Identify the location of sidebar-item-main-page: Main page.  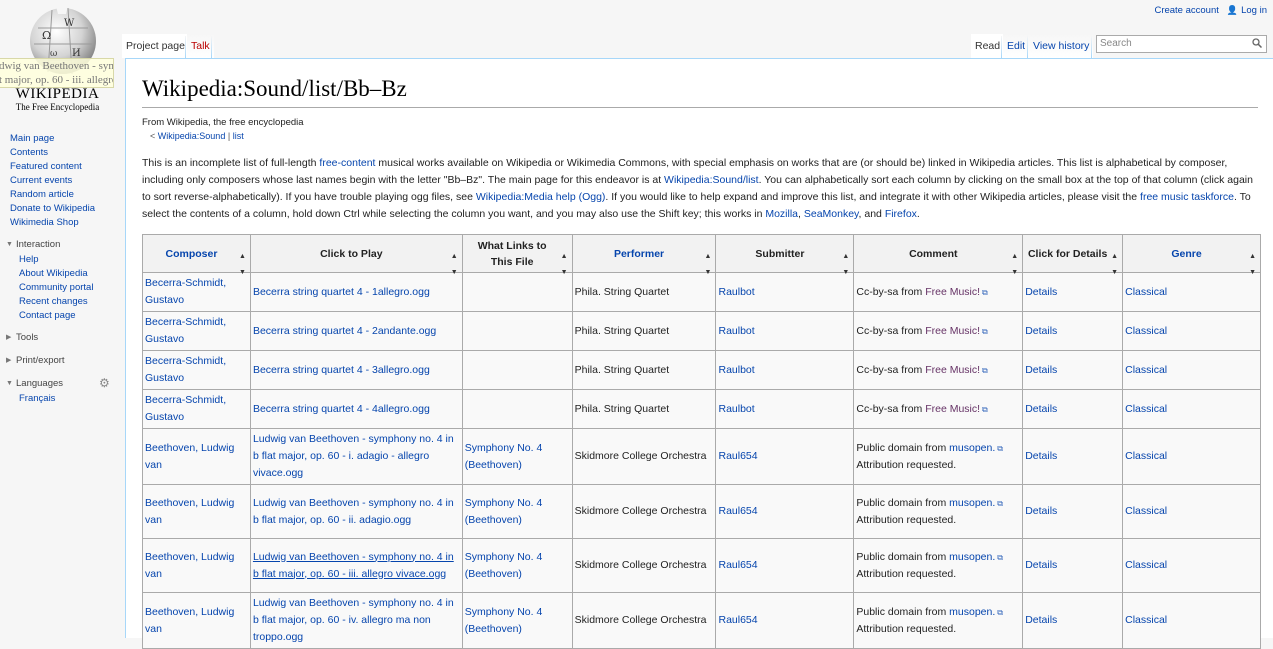
(62, 139).